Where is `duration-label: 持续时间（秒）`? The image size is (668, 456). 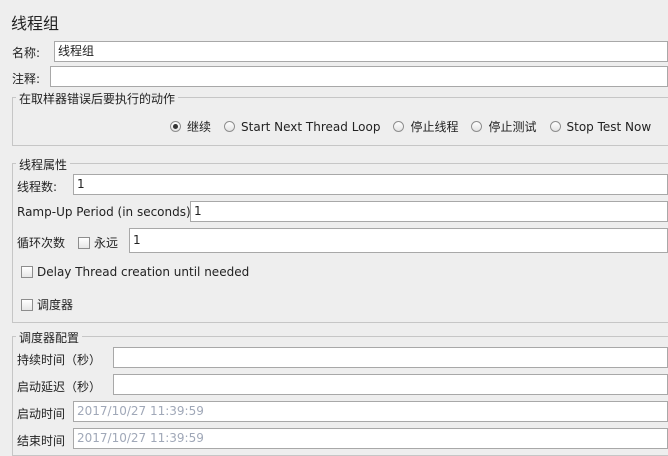 duration-label: 持续时间（秒） is located at coordinates (59, 360).